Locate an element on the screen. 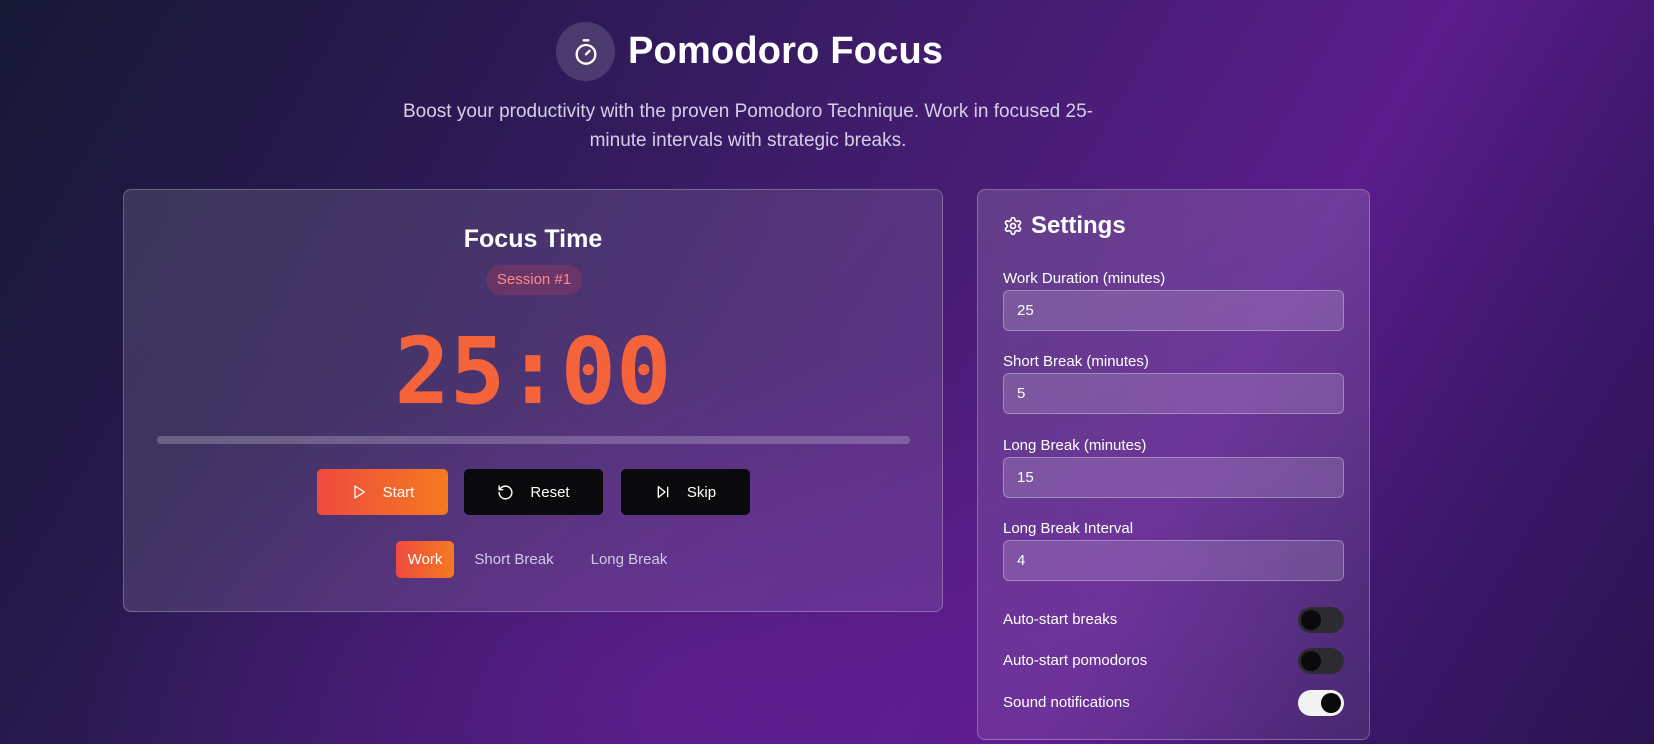  mode-tabs: Work Short Break Long Break is located at coordinates (533, 559).